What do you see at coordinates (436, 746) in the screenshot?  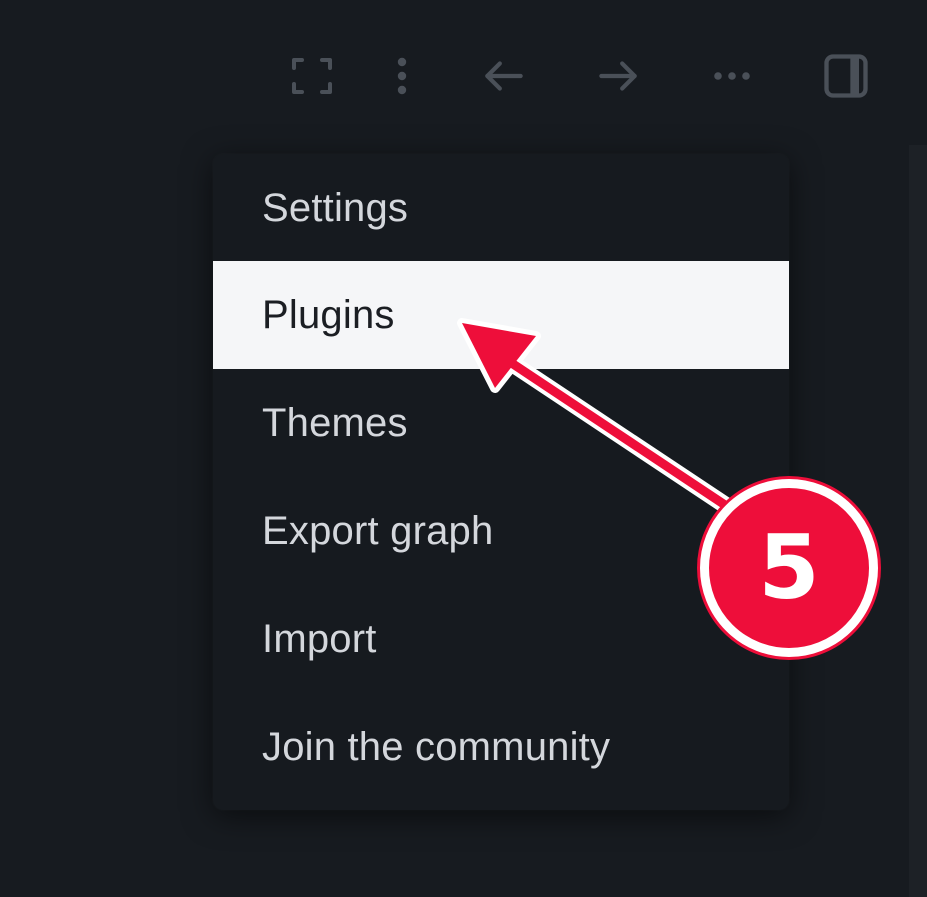 I see `menu-item-label: Join the community` at bounding box center [436, 746].